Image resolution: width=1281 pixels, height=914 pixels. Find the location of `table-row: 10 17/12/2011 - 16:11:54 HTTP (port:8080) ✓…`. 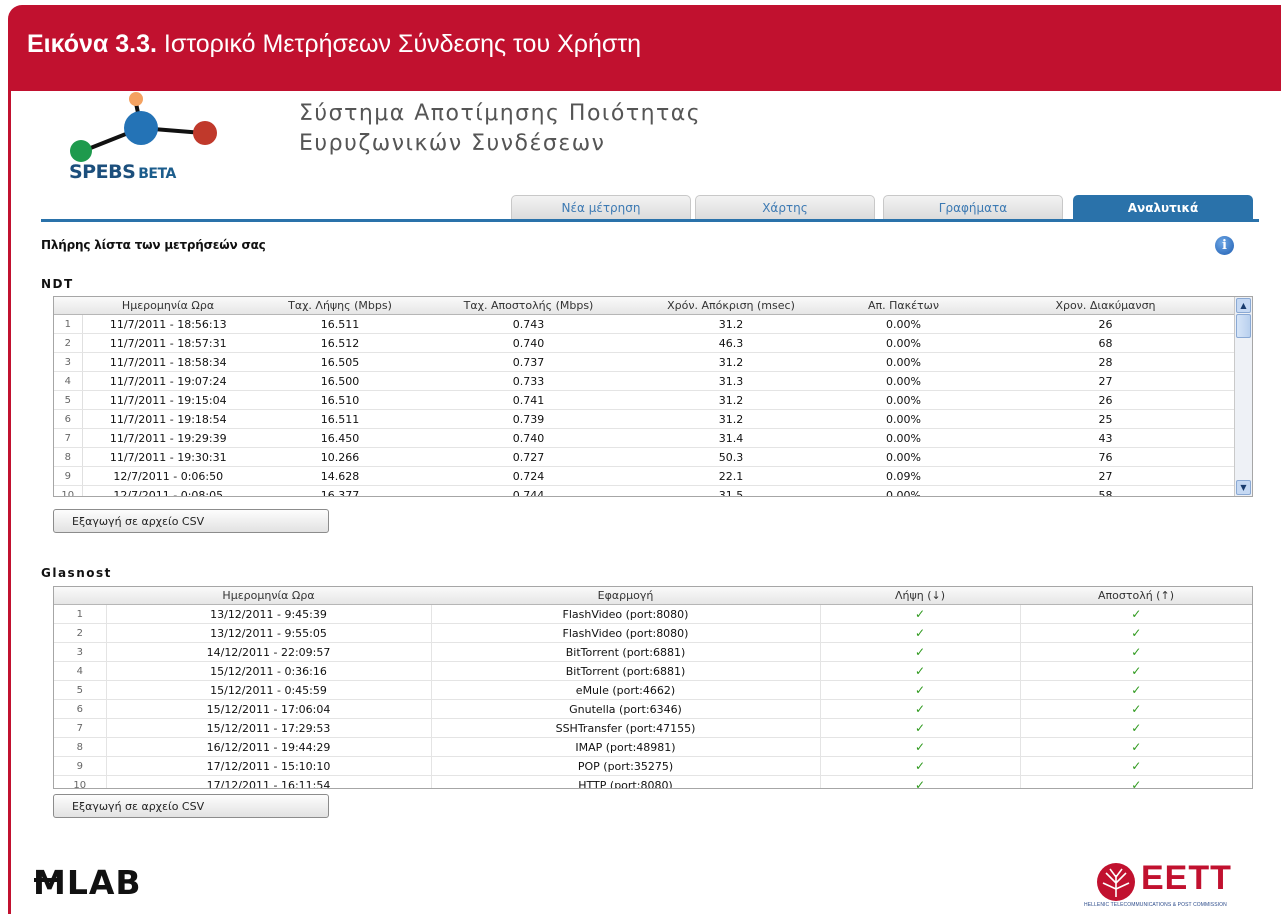

table-row: 10 17/12/2011 - 16:11:54 HTTP (port:8080) ✓… is located at coordinates (653, 781).